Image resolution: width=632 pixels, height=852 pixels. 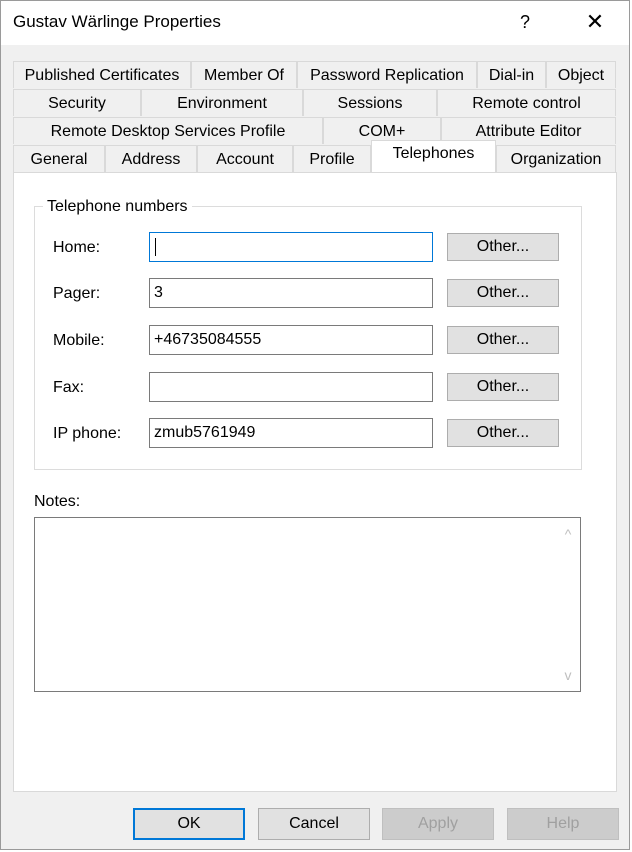 What do you see at coordinates (291, 387) in the screenshot?
I see `fax-input` at bounding box center [291, 387].